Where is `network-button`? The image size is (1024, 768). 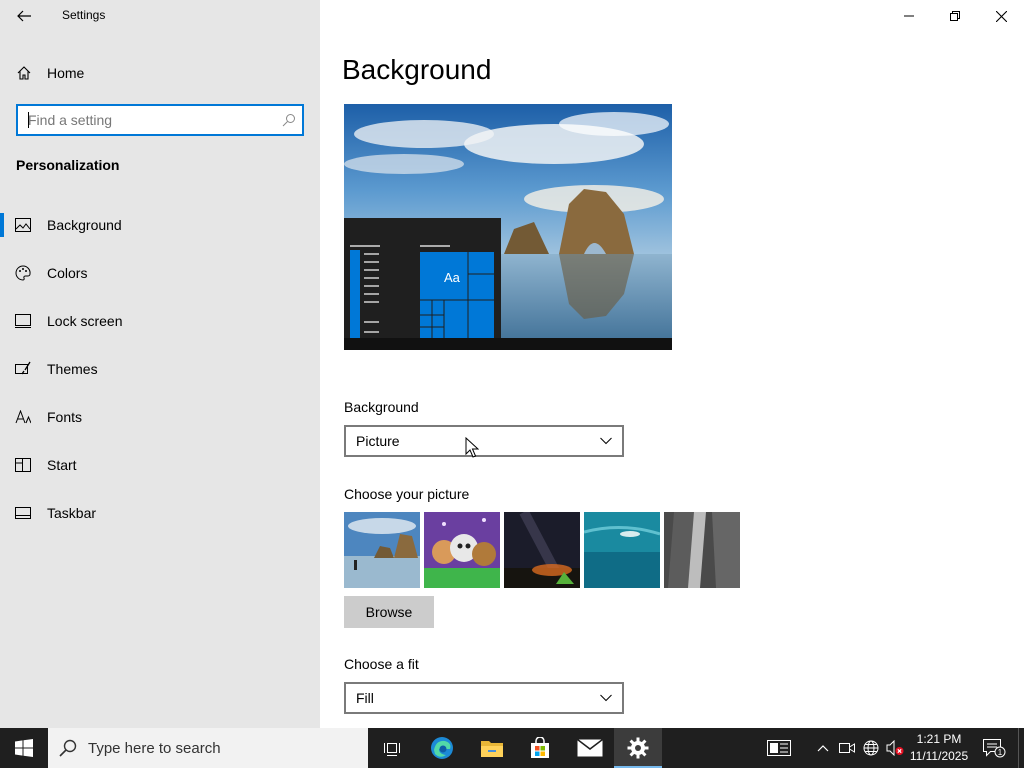 network-button is located at coordinates (871, 748).